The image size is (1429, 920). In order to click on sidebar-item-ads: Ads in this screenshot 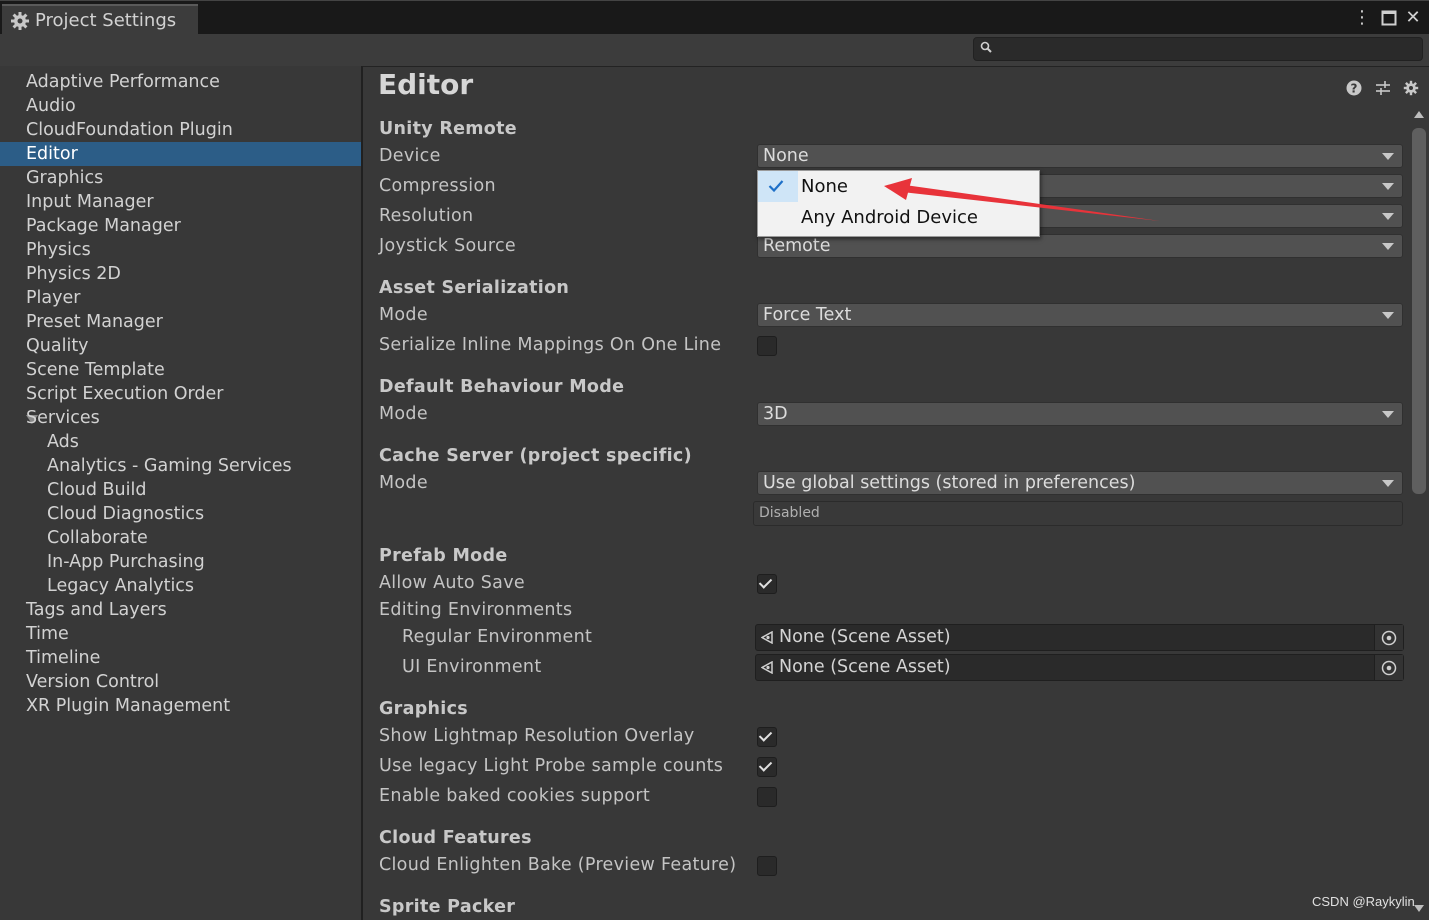, I will do `click(180, 442)`.